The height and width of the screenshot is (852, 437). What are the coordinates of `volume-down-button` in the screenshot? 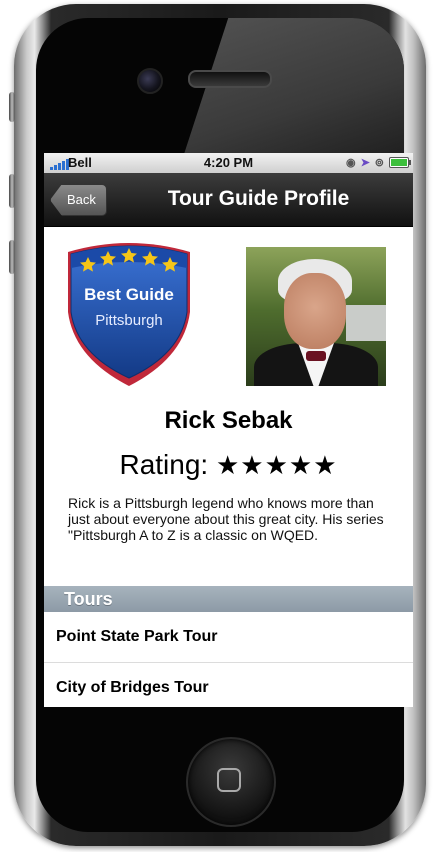 It's located at (12, 257).